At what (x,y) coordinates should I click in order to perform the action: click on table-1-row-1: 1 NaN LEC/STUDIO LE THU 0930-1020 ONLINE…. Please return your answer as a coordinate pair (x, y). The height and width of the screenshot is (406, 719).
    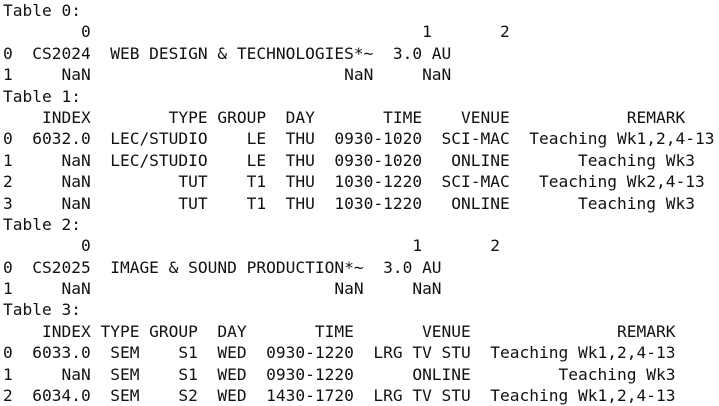
    Looking at the image, I should click on (349, 160).